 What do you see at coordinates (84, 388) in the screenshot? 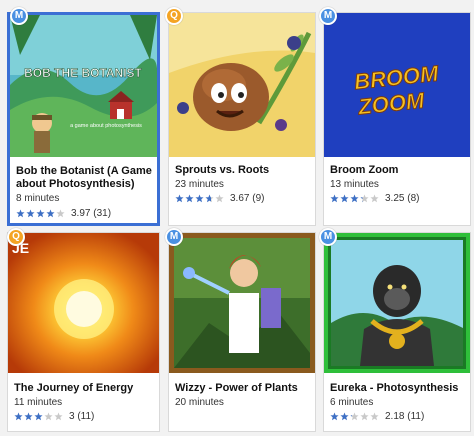
I see `card-title: The Journey of Energy` at bounding box center [84, 388].